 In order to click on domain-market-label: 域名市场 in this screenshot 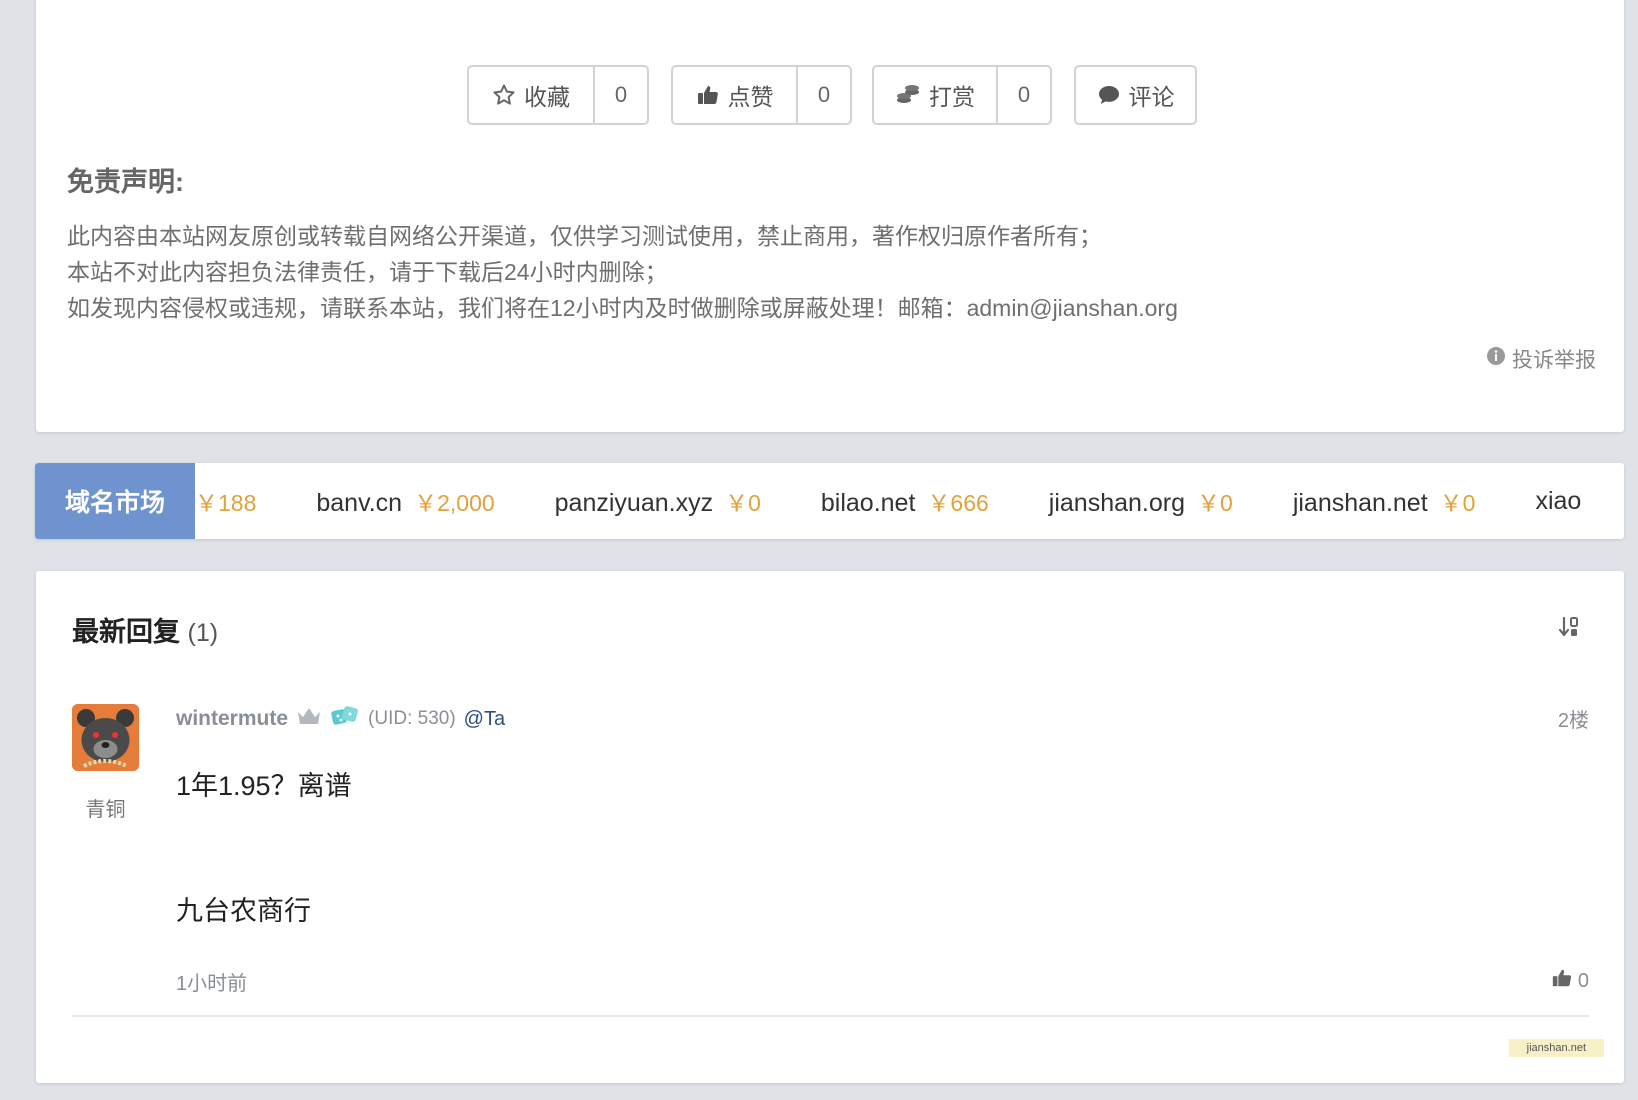, I will do `click(115, 501)`.